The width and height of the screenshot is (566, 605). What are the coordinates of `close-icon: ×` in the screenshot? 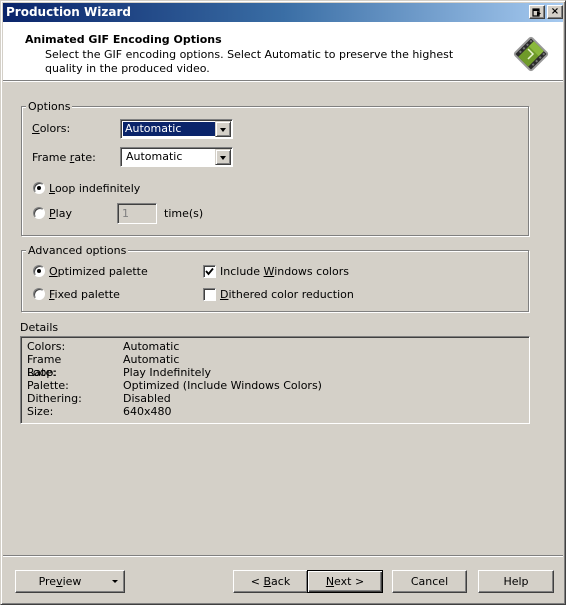 It's located at (555, 11).